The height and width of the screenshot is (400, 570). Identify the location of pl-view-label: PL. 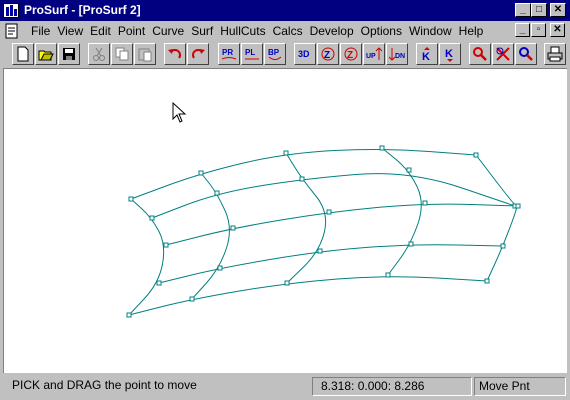
(250, 52).